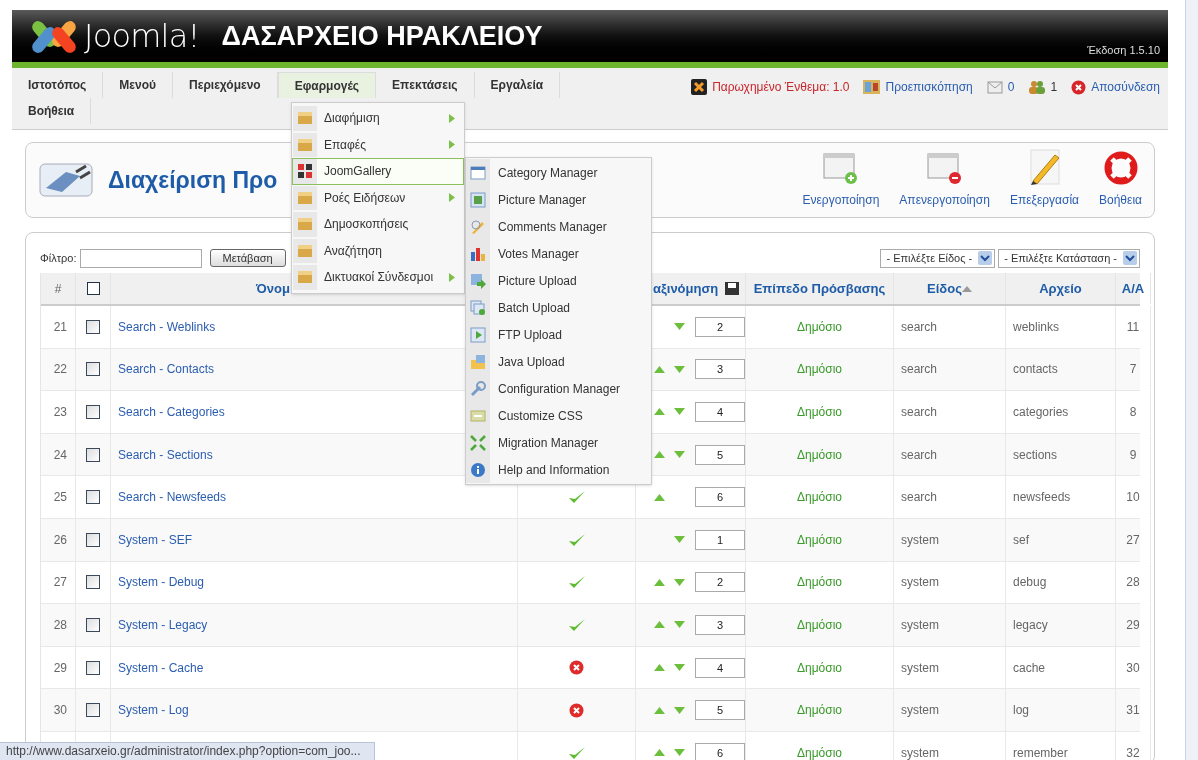 This screenshot has width=1198, height=760. Describe the element at coordinates (558, 469) in the screenshot. I see `menu-item: Help and Information` at that location.